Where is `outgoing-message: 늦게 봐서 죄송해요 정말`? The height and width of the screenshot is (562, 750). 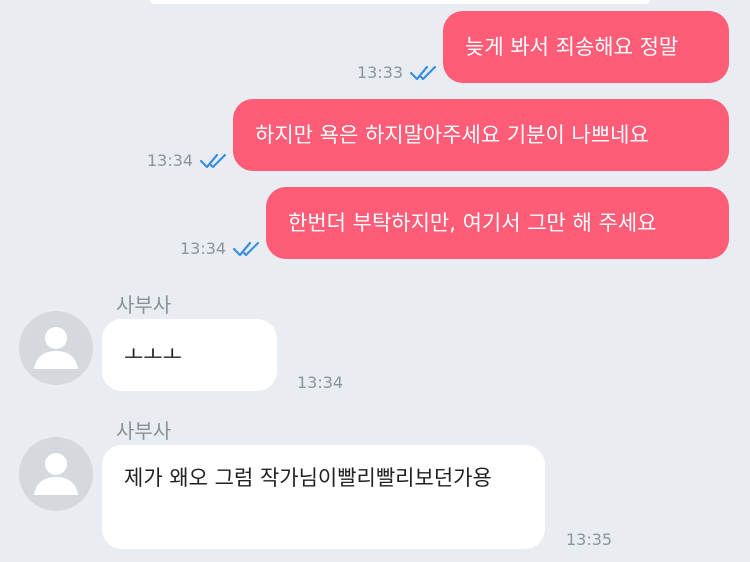
outgoing-message: 늦게 봐서 죄송해요 정말 is located at coordinates (586, 47).